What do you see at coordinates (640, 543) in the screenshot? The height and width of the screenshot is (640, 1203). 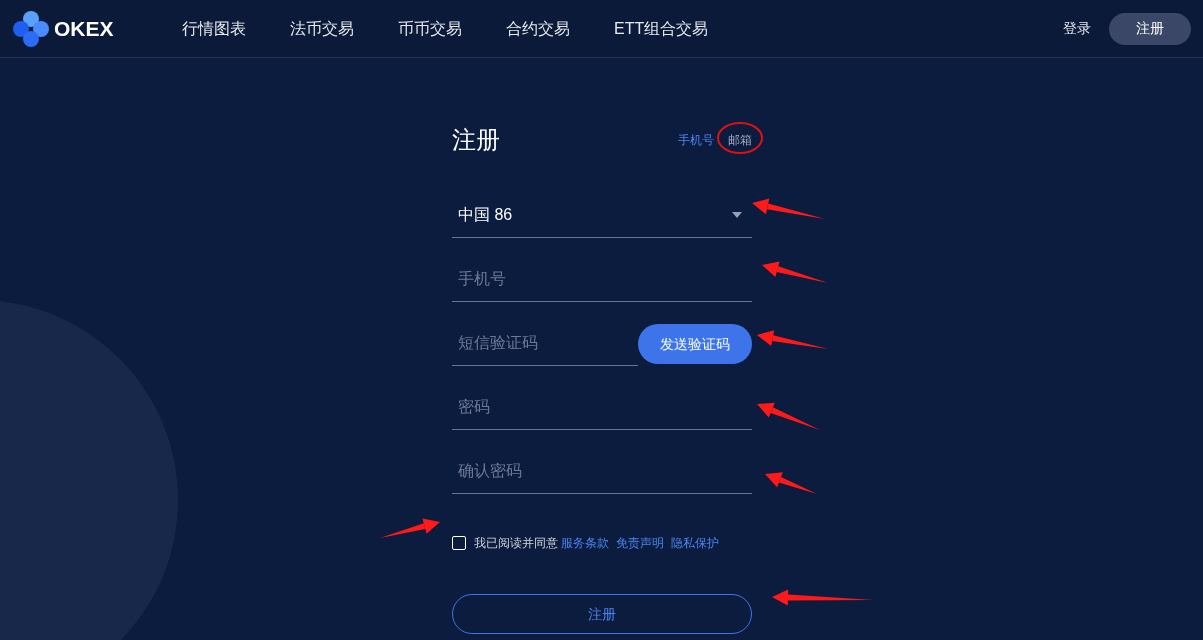 I see `policy-link: 免责声明` at bounding box center [640, 543].